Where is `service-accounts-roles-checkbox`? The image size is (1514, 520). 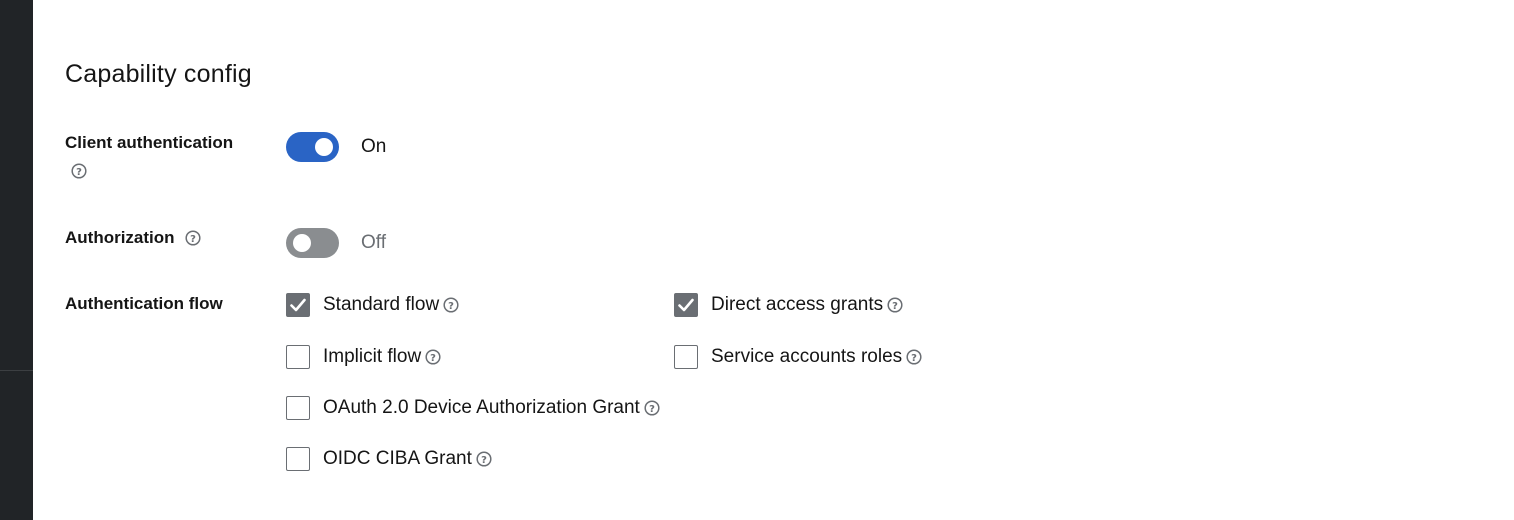
service-accounts-roles-checkbox is located at coordinates (686, 357).